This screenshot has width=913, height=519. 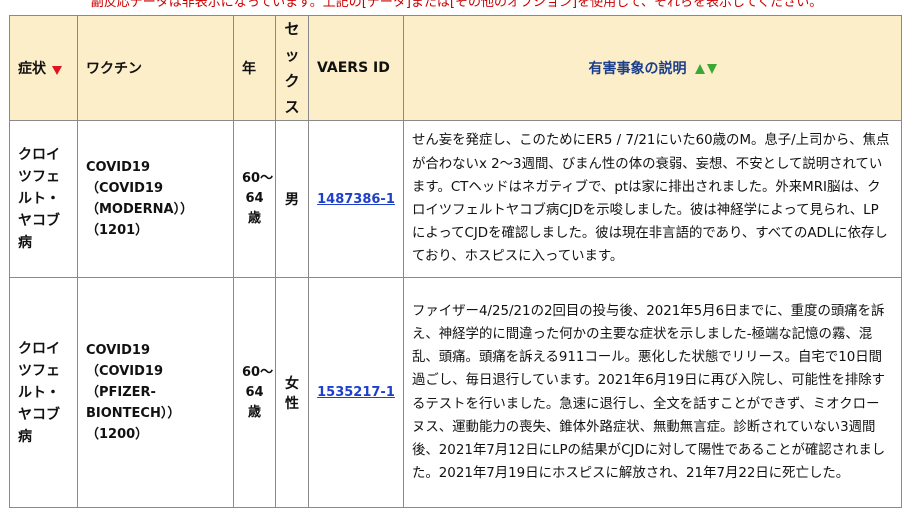 I want to click on column-header-sex-label: セ ッ ク ス, so click(x=292, y=68).